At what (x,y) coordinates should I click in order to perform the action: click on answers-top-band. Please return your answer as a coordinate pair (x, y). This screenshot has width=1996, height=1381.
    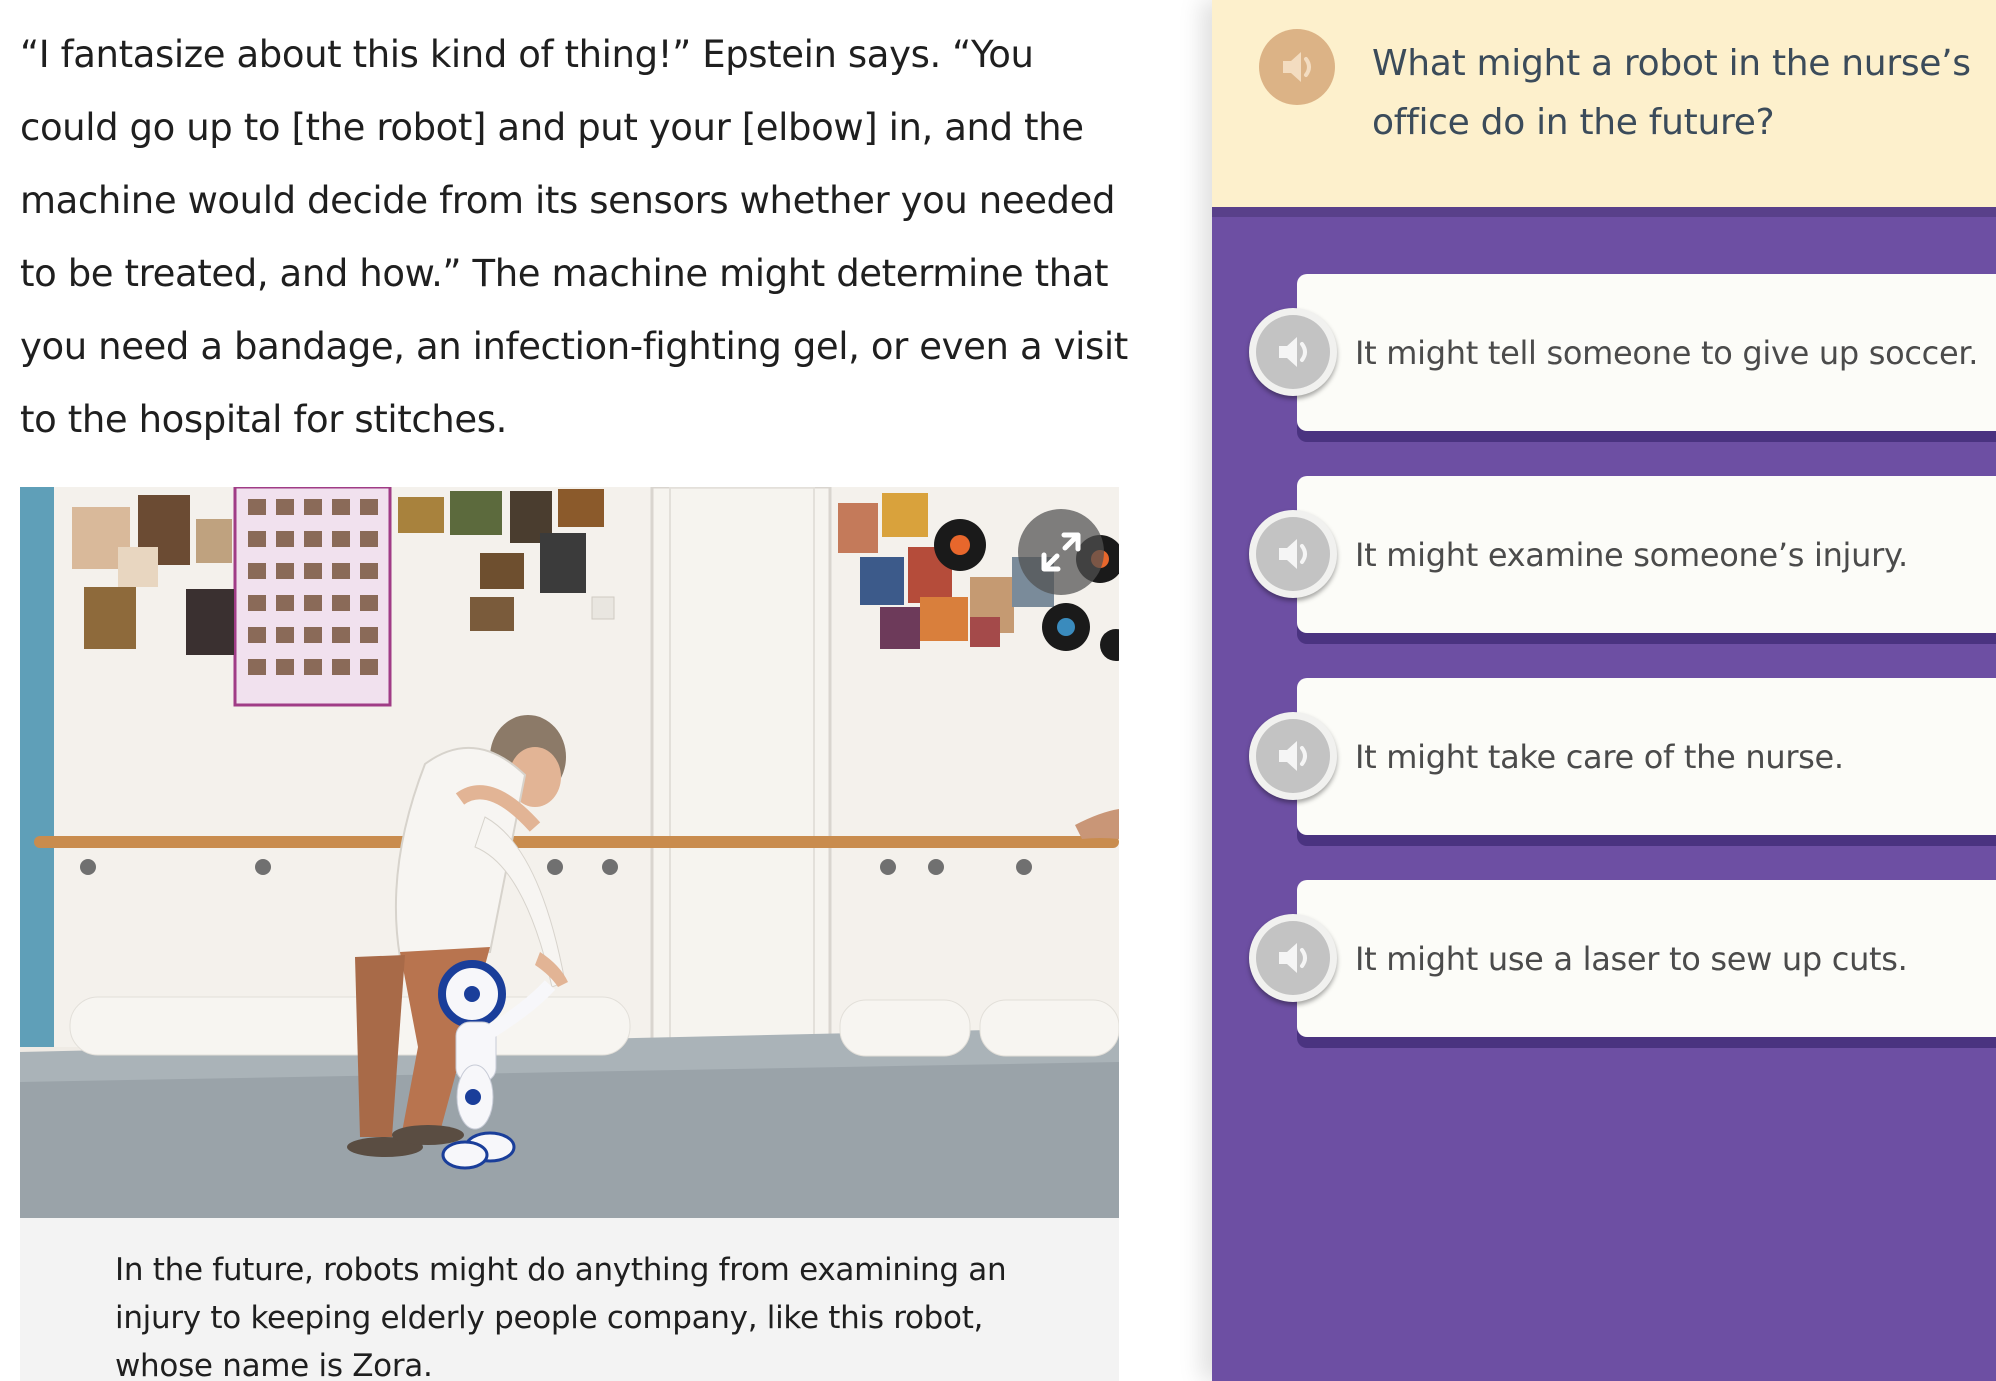
    Looking at the image, I should click on (1604, 212).